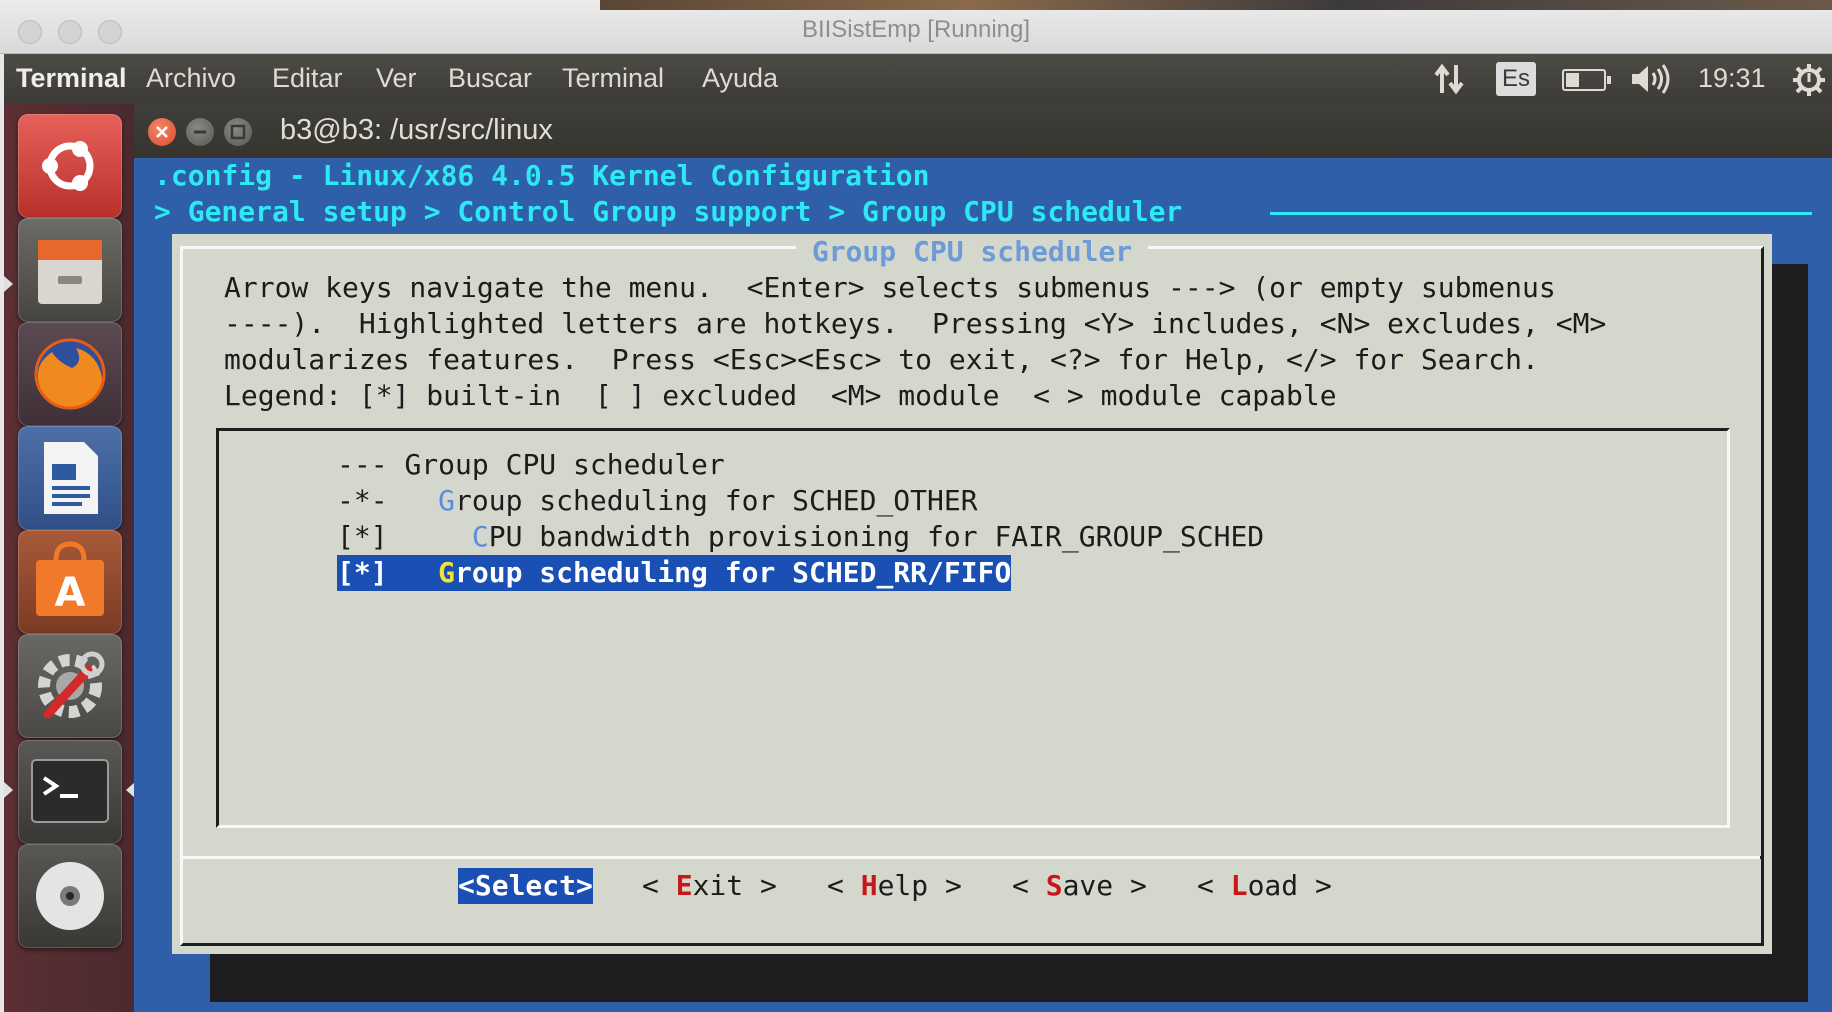 The height and width of the screenshot is (1012, 1832). What do you see at coordinates (525, 886) in the screenshot?
I see `select-button: <Select>` at bounding box center [525, 886].